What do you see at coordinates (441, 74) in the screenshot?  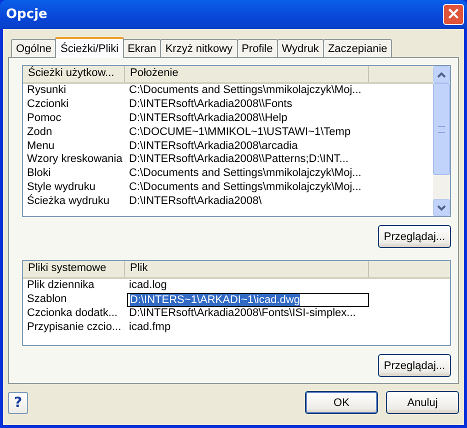 I see `scroll-up-icon` at bounding box center [441, 74].